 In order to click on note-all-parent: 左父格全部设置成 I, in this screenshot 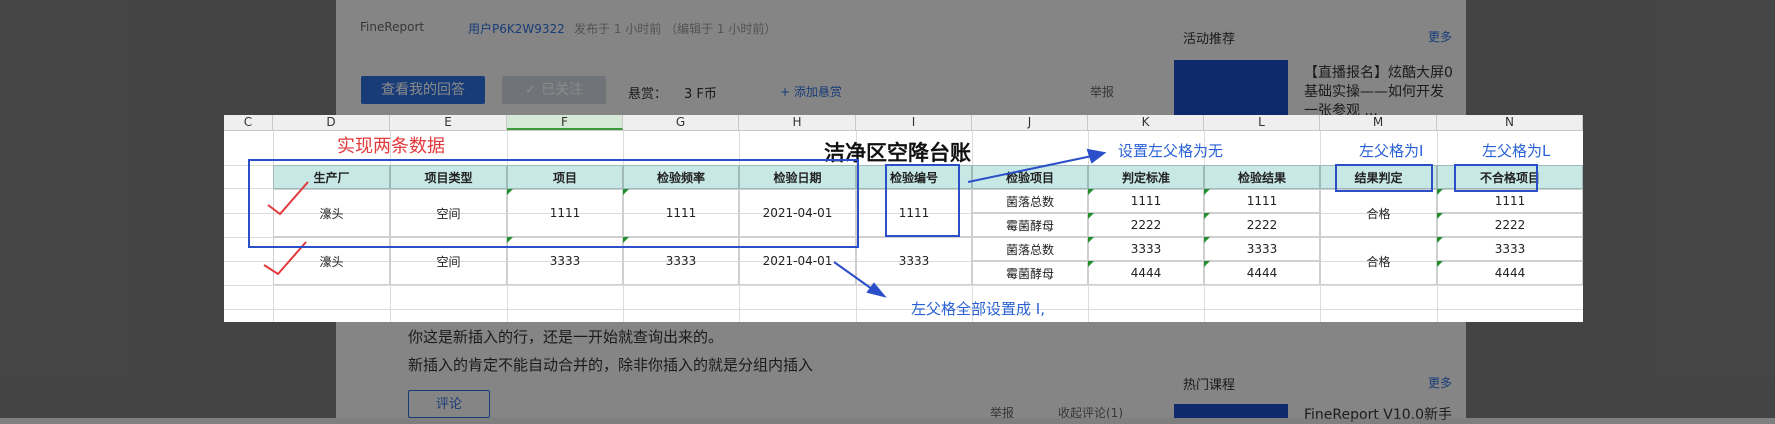, I will do `click(978, 309)`.